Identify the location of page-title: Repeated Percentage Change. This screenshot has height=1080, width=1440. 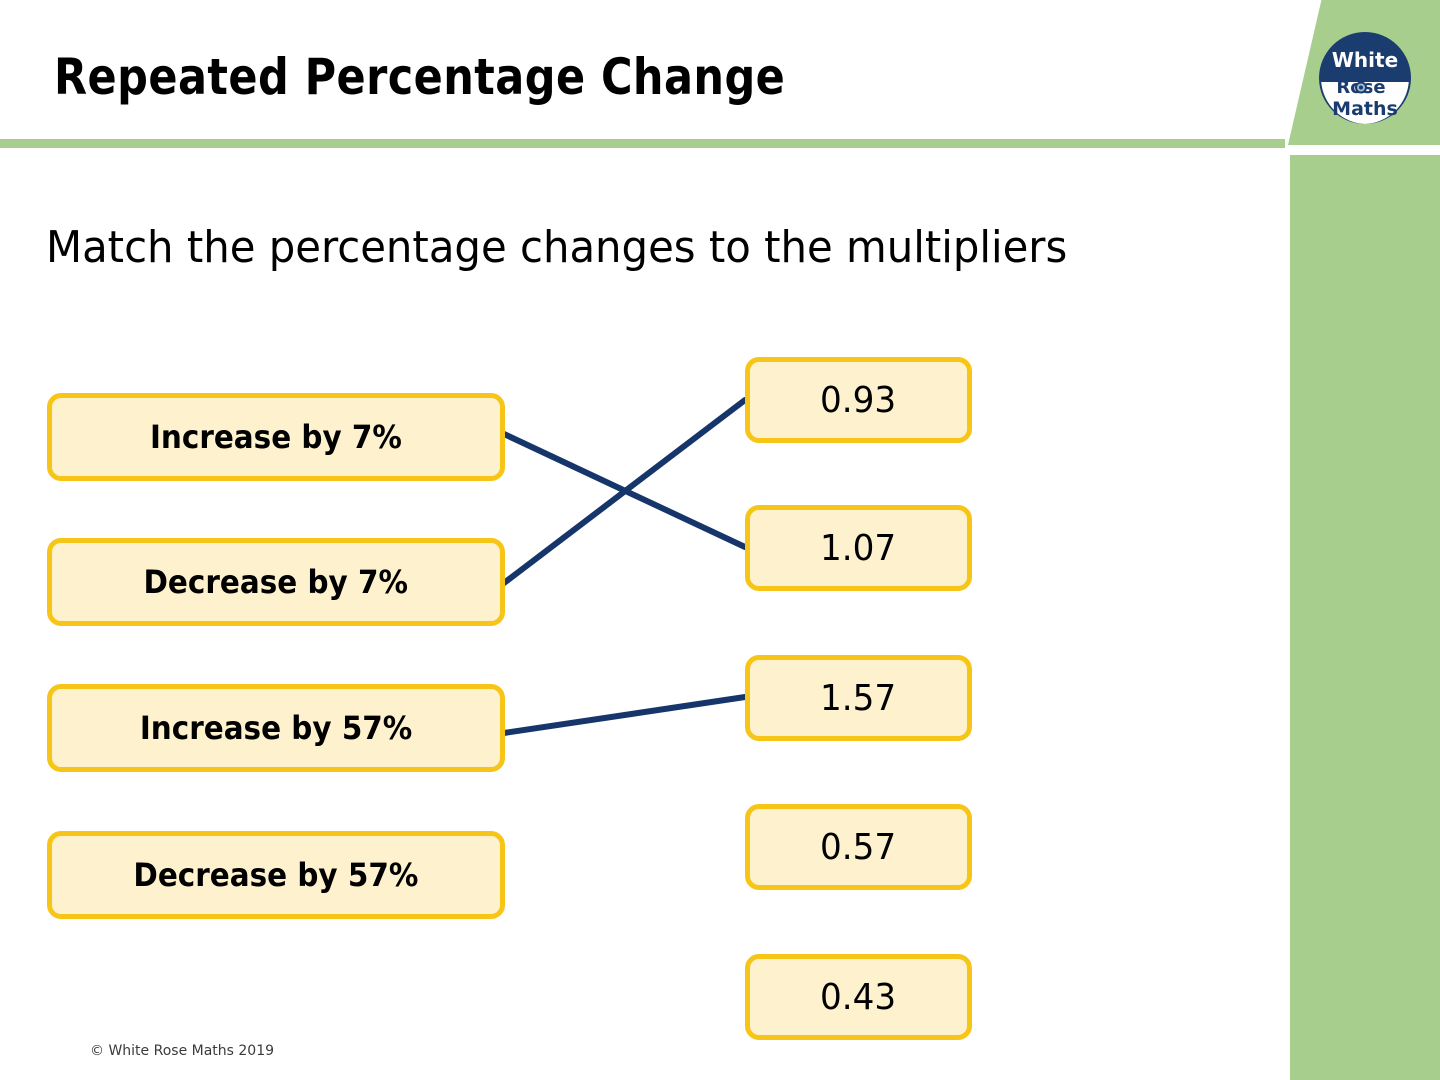
(420, 77).